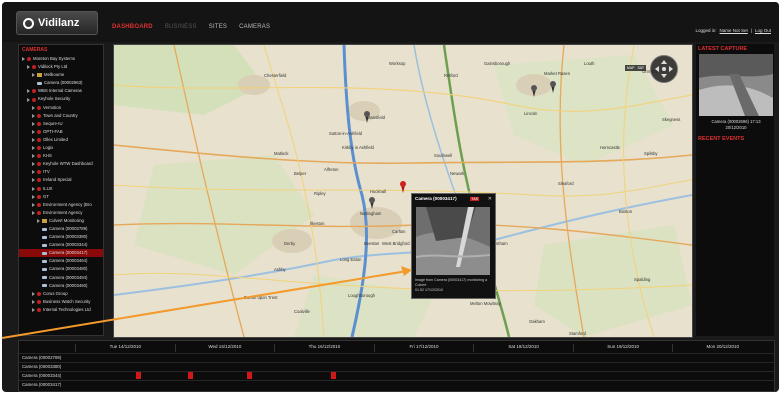  What do you see at coordinates (429, 290) in the screenshot?
I see `popup-caption-time: 01:52 17/12/2010` at bounding box center [429, 290].